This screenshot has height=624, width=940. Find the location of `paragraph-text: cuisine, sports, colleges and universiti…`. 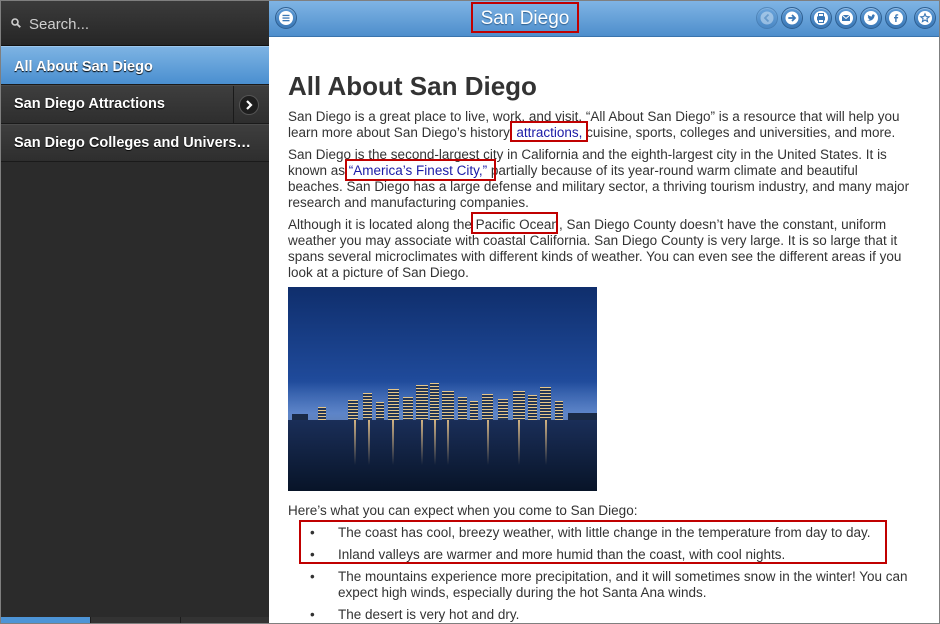

paragraph-text: cuisine, sports, colleges and universiti… is located at coordinates (739, 132).